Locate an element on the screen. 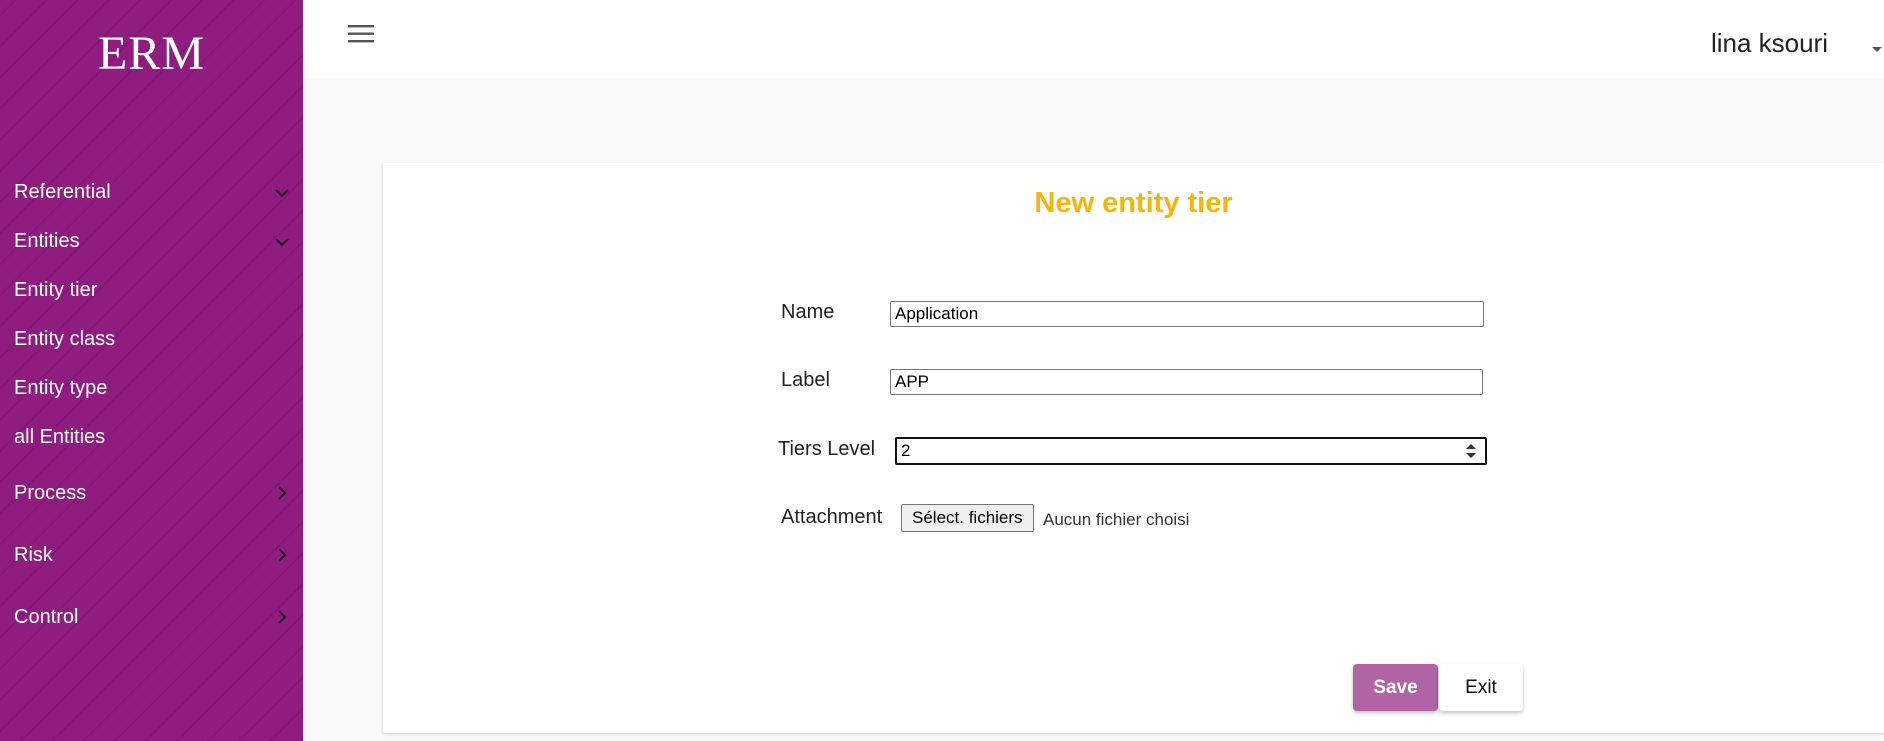  sidebar-item-all-entities: all Entities is located at coordinates (151, 437).